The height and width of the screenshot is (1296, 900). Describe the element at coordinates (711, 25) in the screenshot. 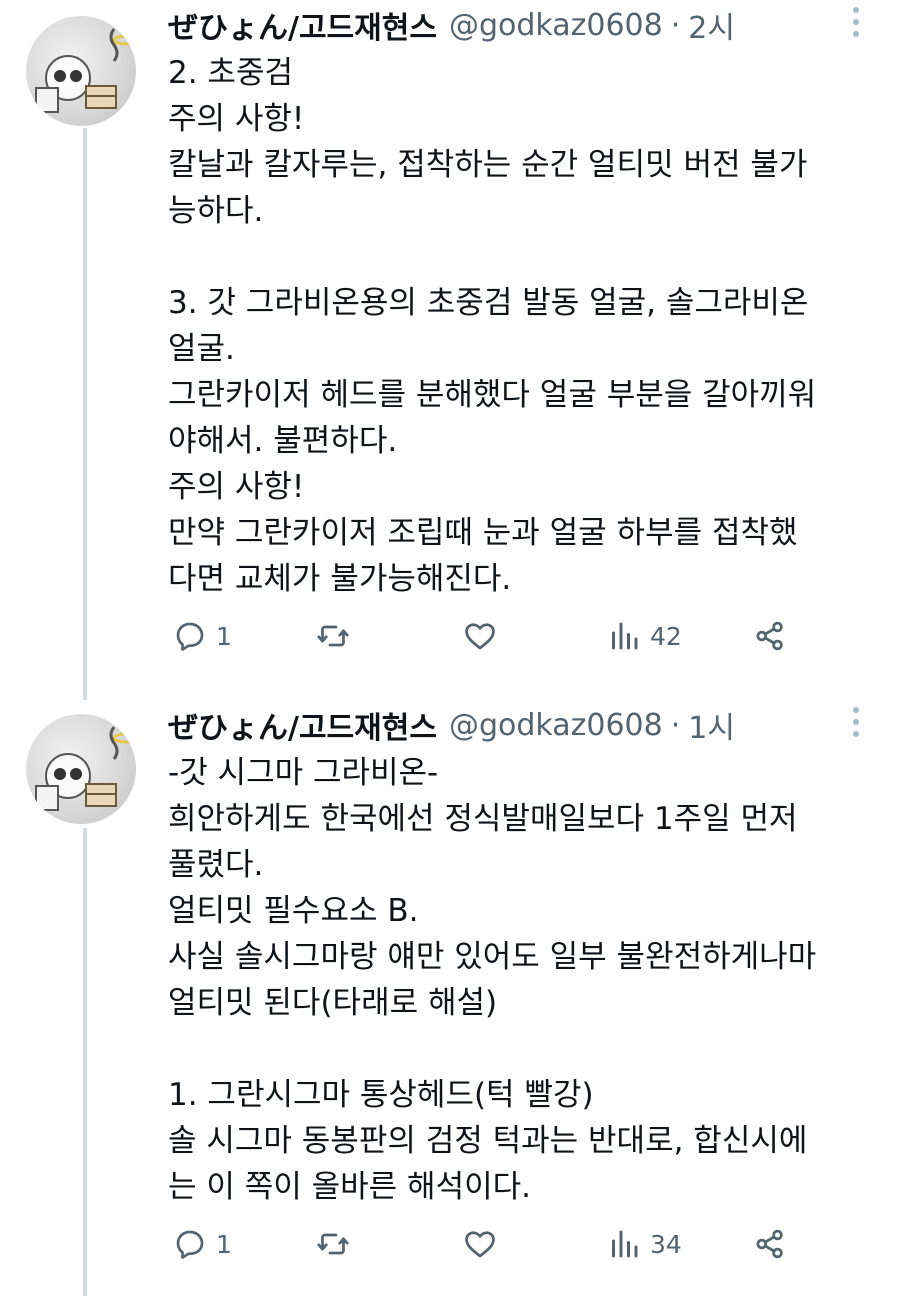

I see `timestamp: 2시` at that location.